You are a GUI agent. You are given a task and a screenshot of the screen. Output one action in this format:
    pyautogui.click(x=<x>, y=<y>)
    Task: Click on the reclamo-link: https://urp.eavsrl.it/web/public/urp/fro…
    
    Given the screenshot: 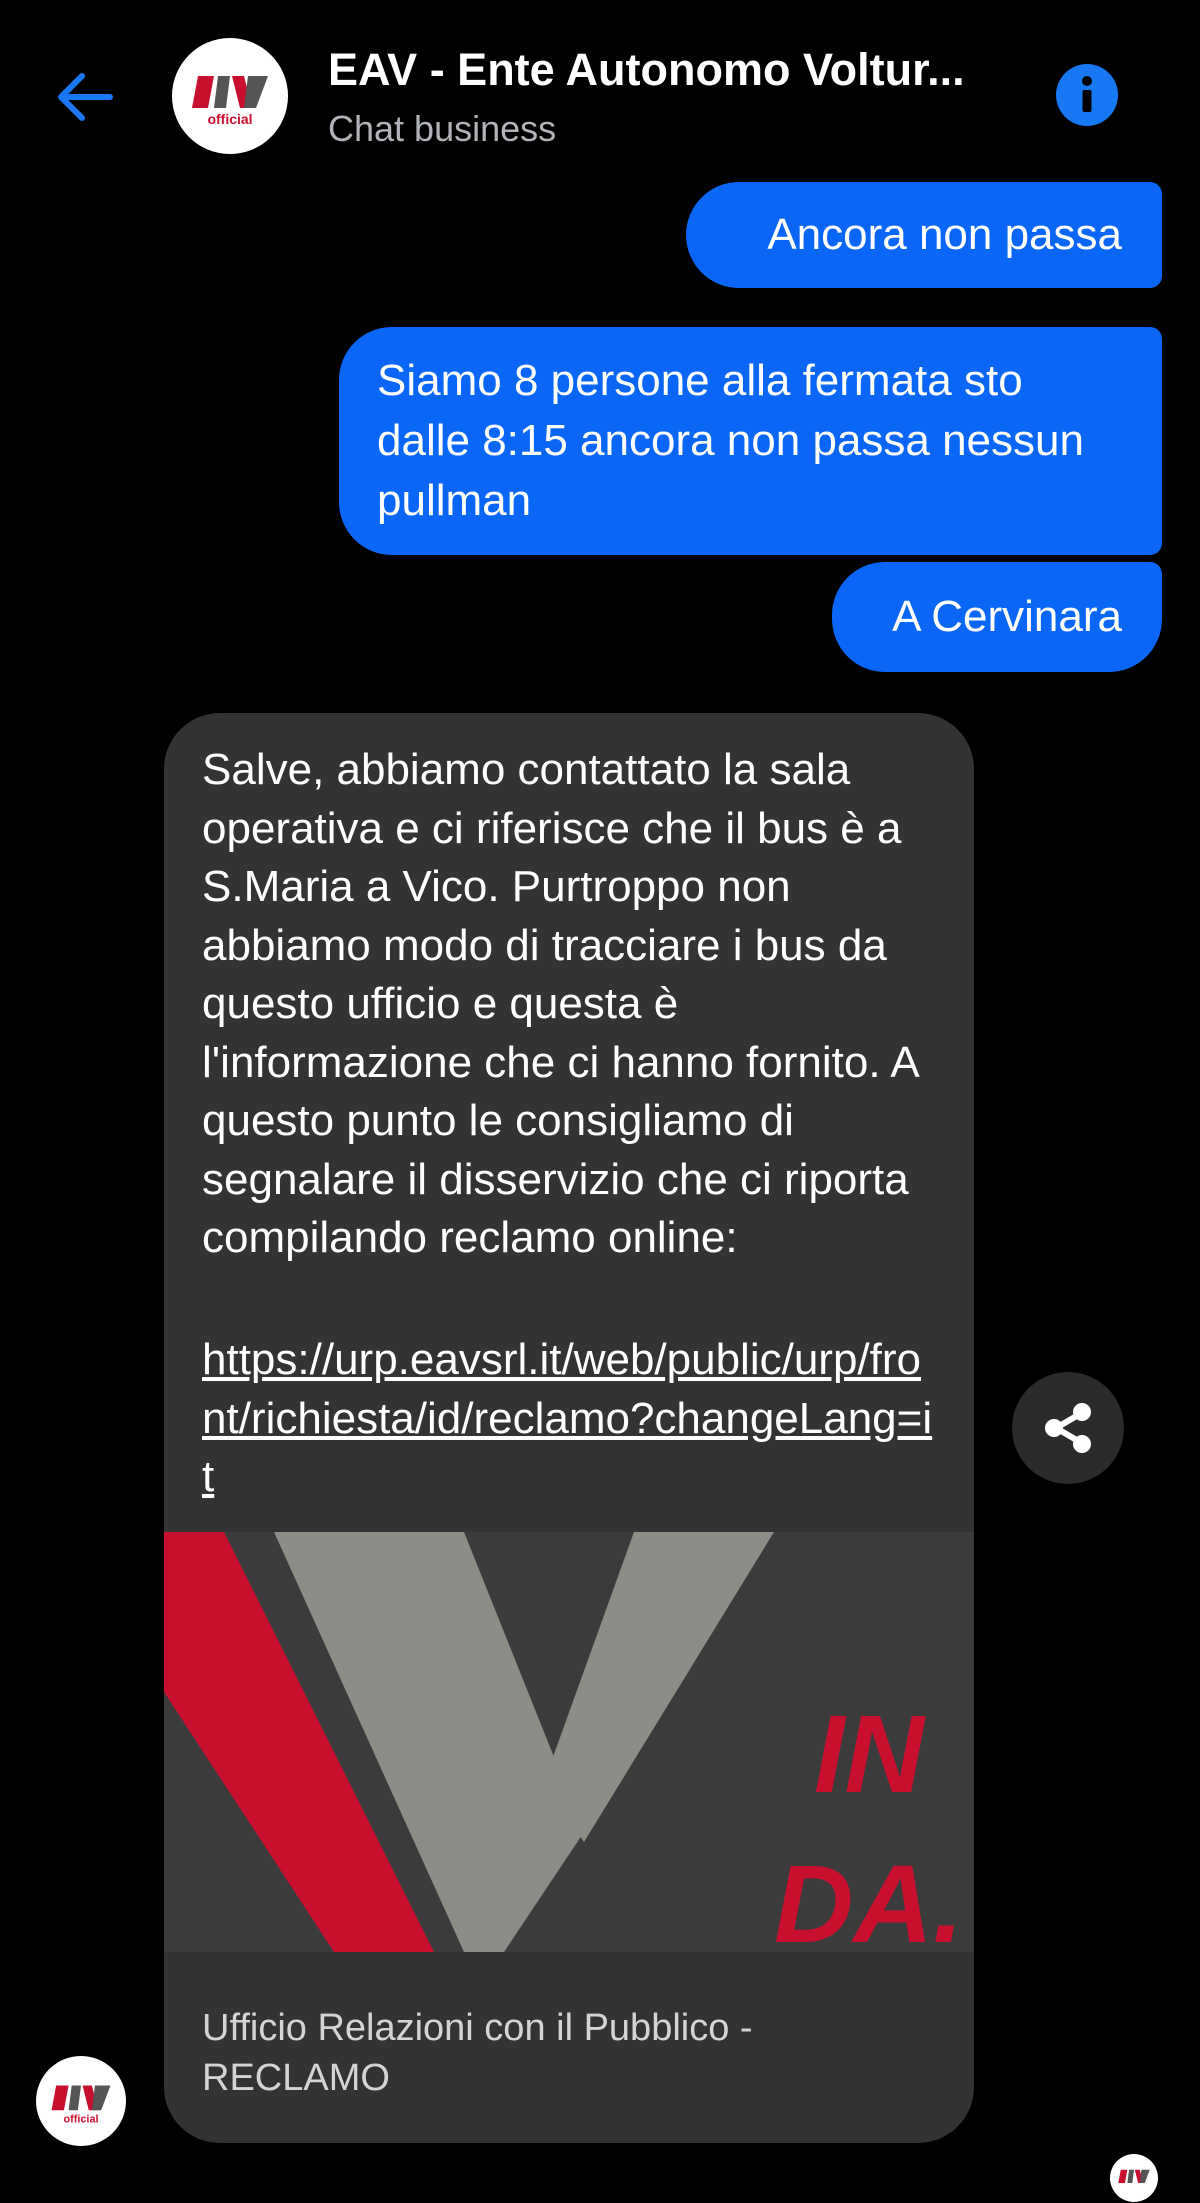 What is the action you would take?
    pyautogui.click(x=572, y=1419)
    